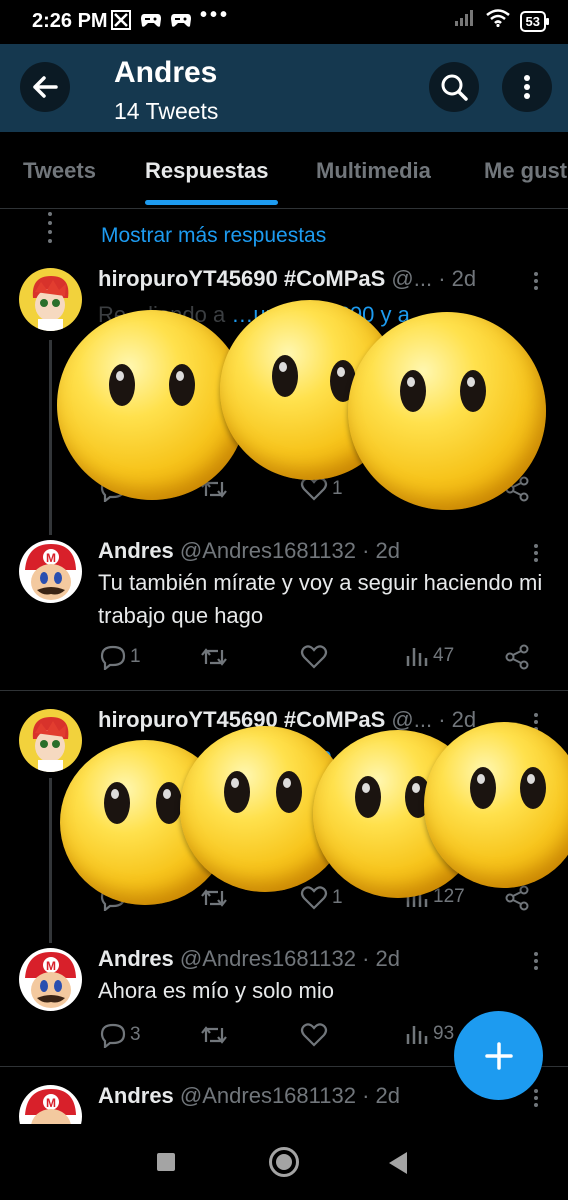 This screenshot has width=568, height=1200. Describe the element at coordinates (429, 656) in the screenshot. I see `views-button: 47` at that location.